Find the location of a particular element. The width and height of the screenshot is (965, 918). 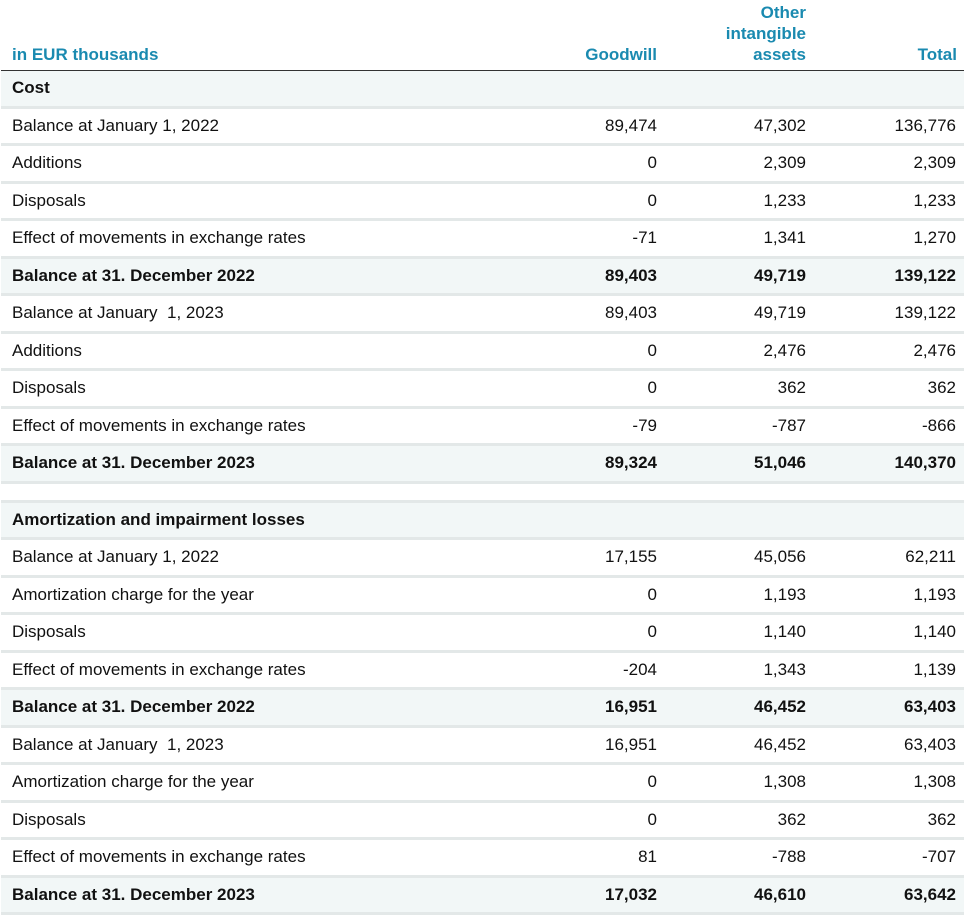

cell-other-intangible: 47,302 is located at coordinates (780, 125).